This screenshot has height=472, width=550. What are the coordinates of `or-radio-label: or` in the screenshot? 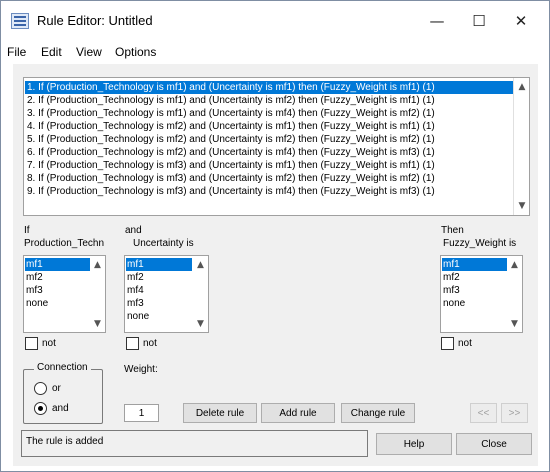 It's located at (56, 388).